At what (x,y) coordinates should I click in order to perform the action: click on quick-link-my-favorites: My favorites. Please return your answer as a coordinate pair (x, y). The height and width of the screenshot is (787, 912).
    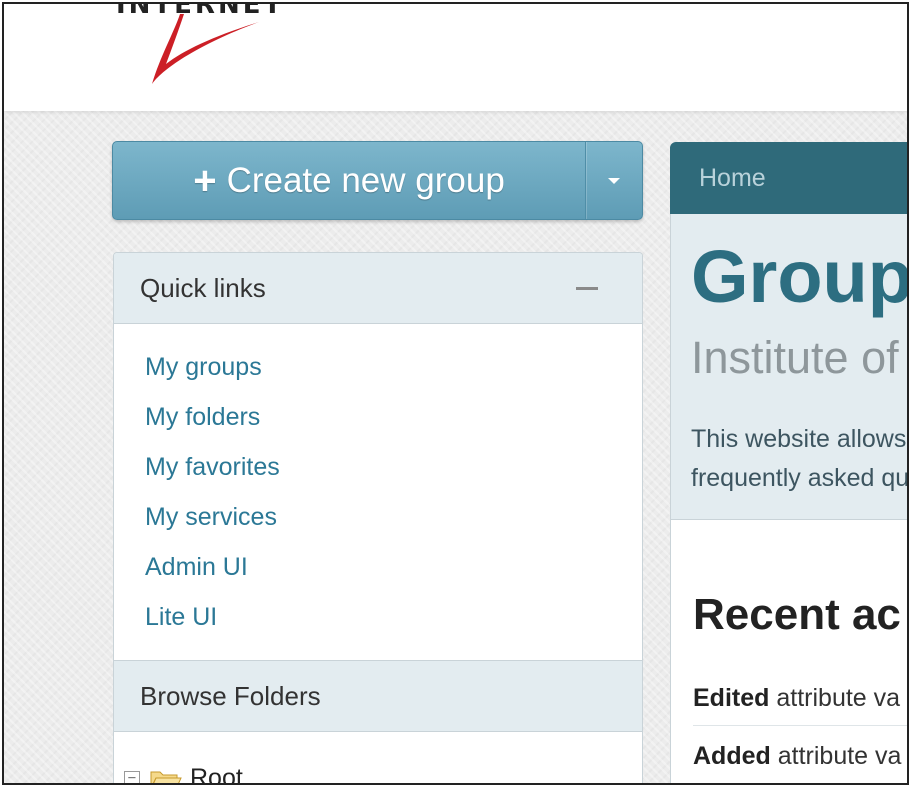
    Looking at the image, I should click on (393, 475).